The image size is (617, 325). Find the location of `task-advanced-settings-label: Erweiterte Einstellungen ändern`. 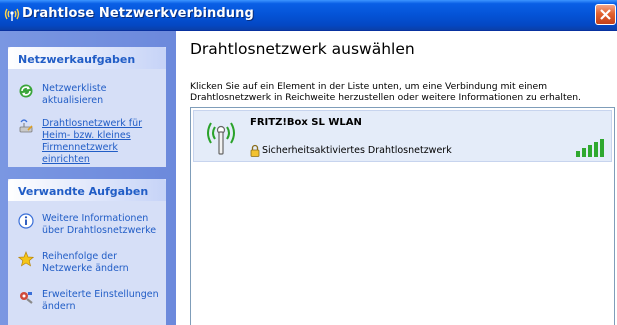

task-advanced-settings-label: Erweiterte Einstellungen ändern is located at coordinates (100, 300).